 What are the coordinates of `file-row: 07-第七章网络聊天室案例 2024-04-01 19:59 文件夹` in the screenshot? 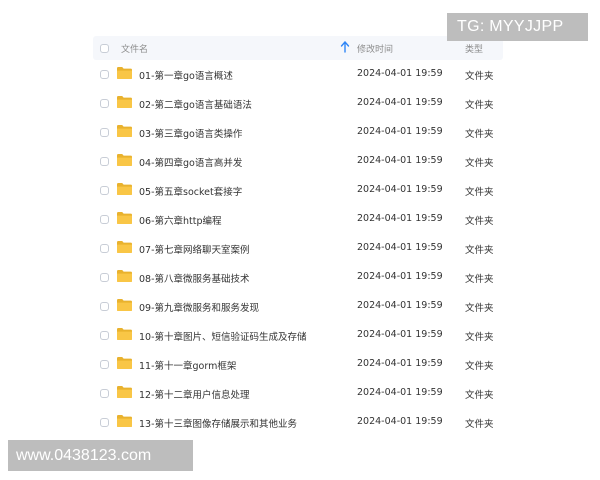 It's located at (298, 248).